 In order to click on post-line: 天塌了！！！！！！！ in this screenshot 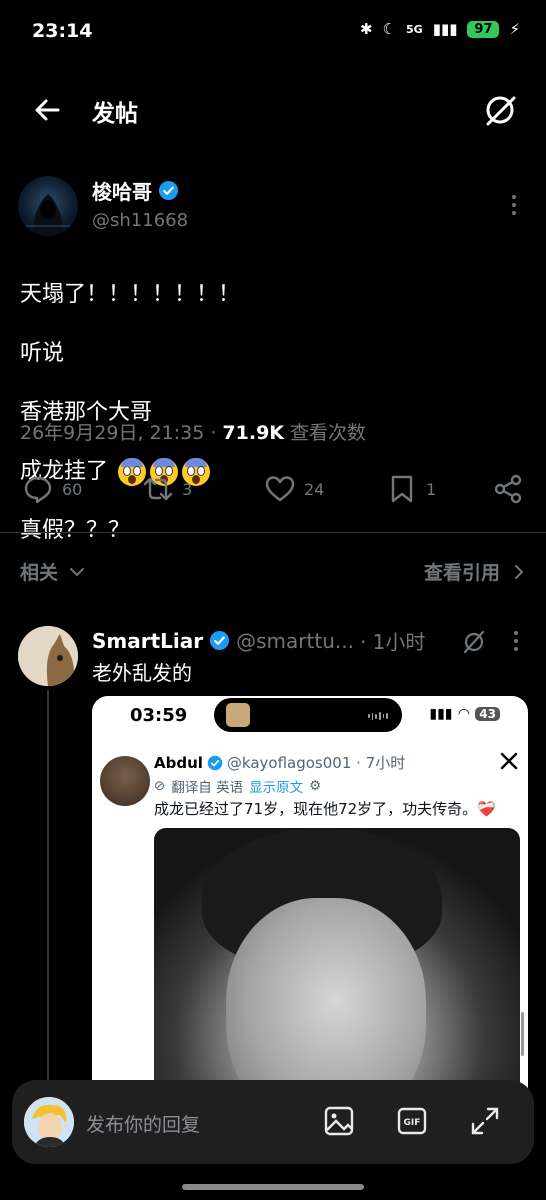, I will do `click(130, 294)`.